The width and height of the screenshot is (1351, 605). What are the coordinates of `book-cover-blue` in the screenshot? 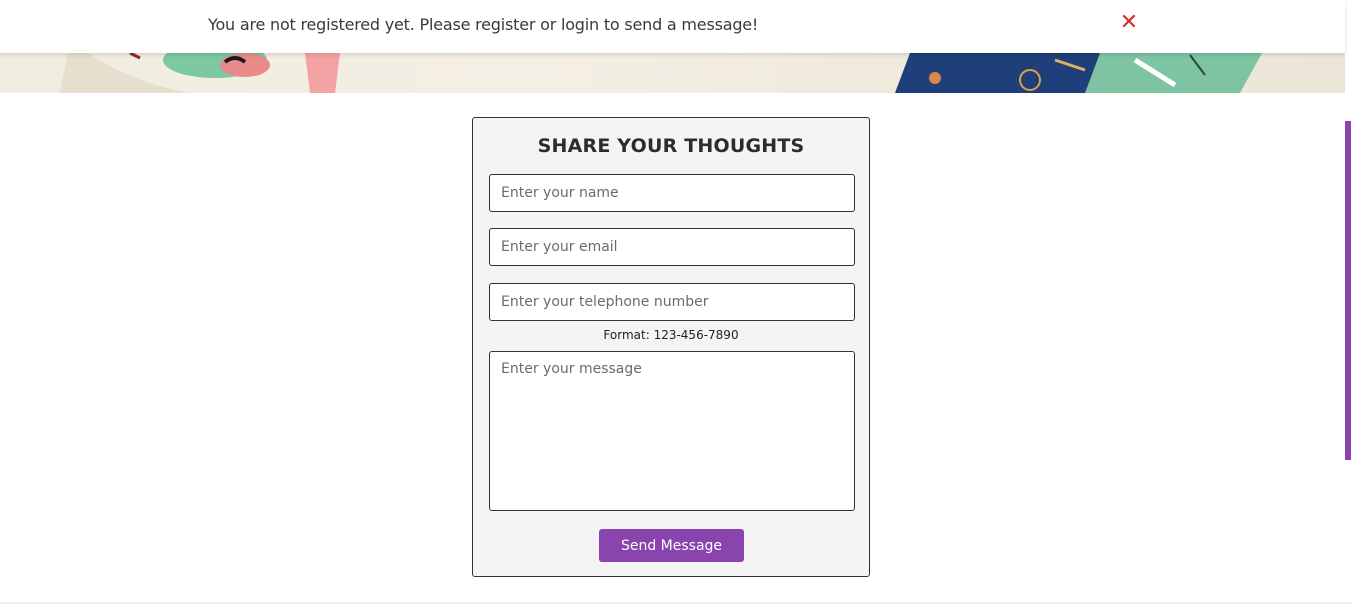 It's located at (1007, 73).